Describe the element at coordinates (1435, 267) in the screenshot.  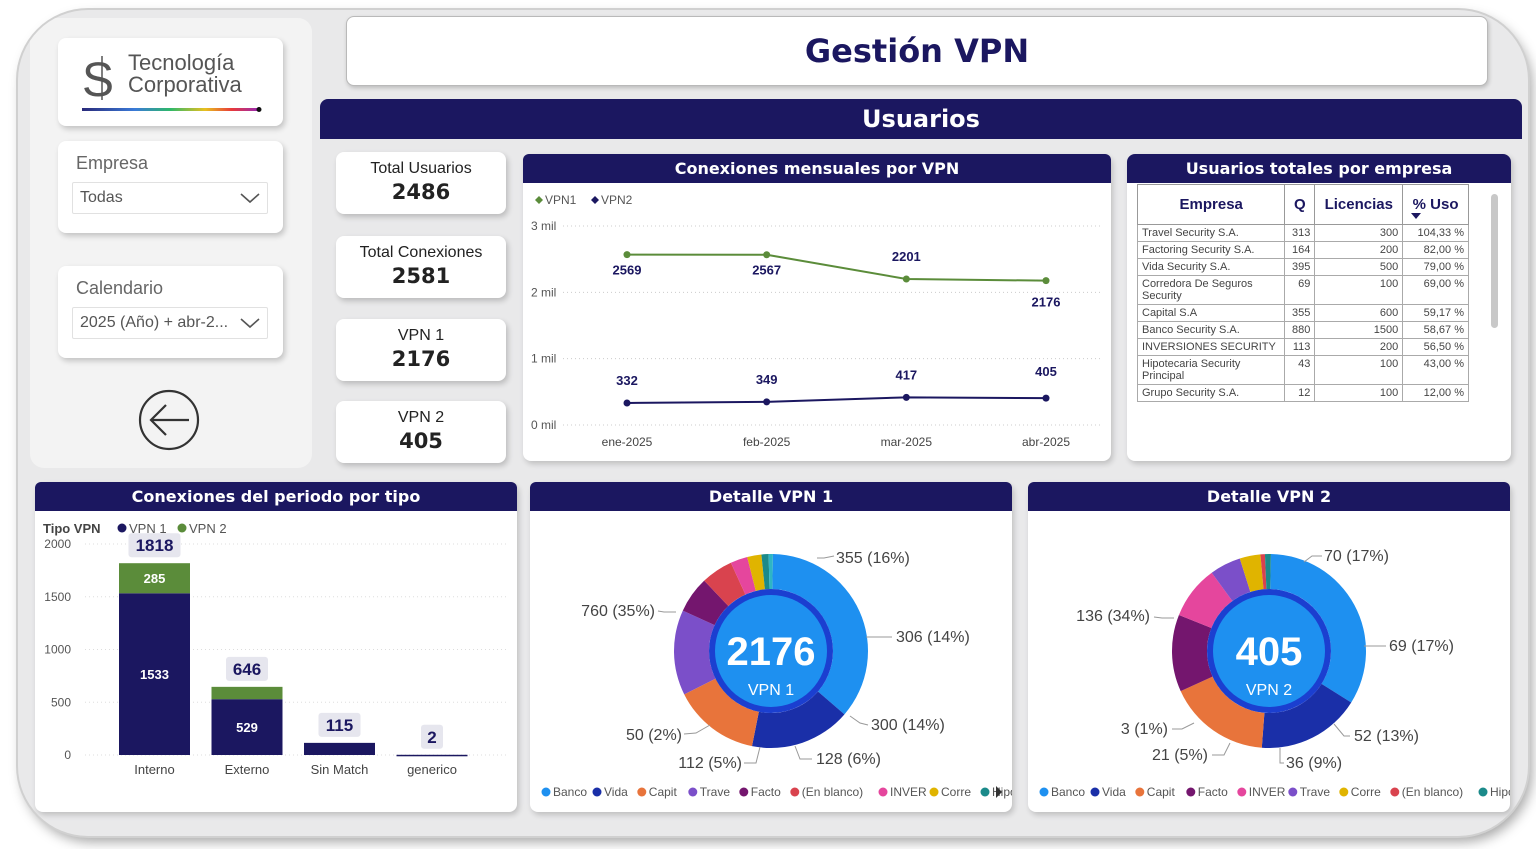
I see `cell-uso: 79,00 %` at that location.